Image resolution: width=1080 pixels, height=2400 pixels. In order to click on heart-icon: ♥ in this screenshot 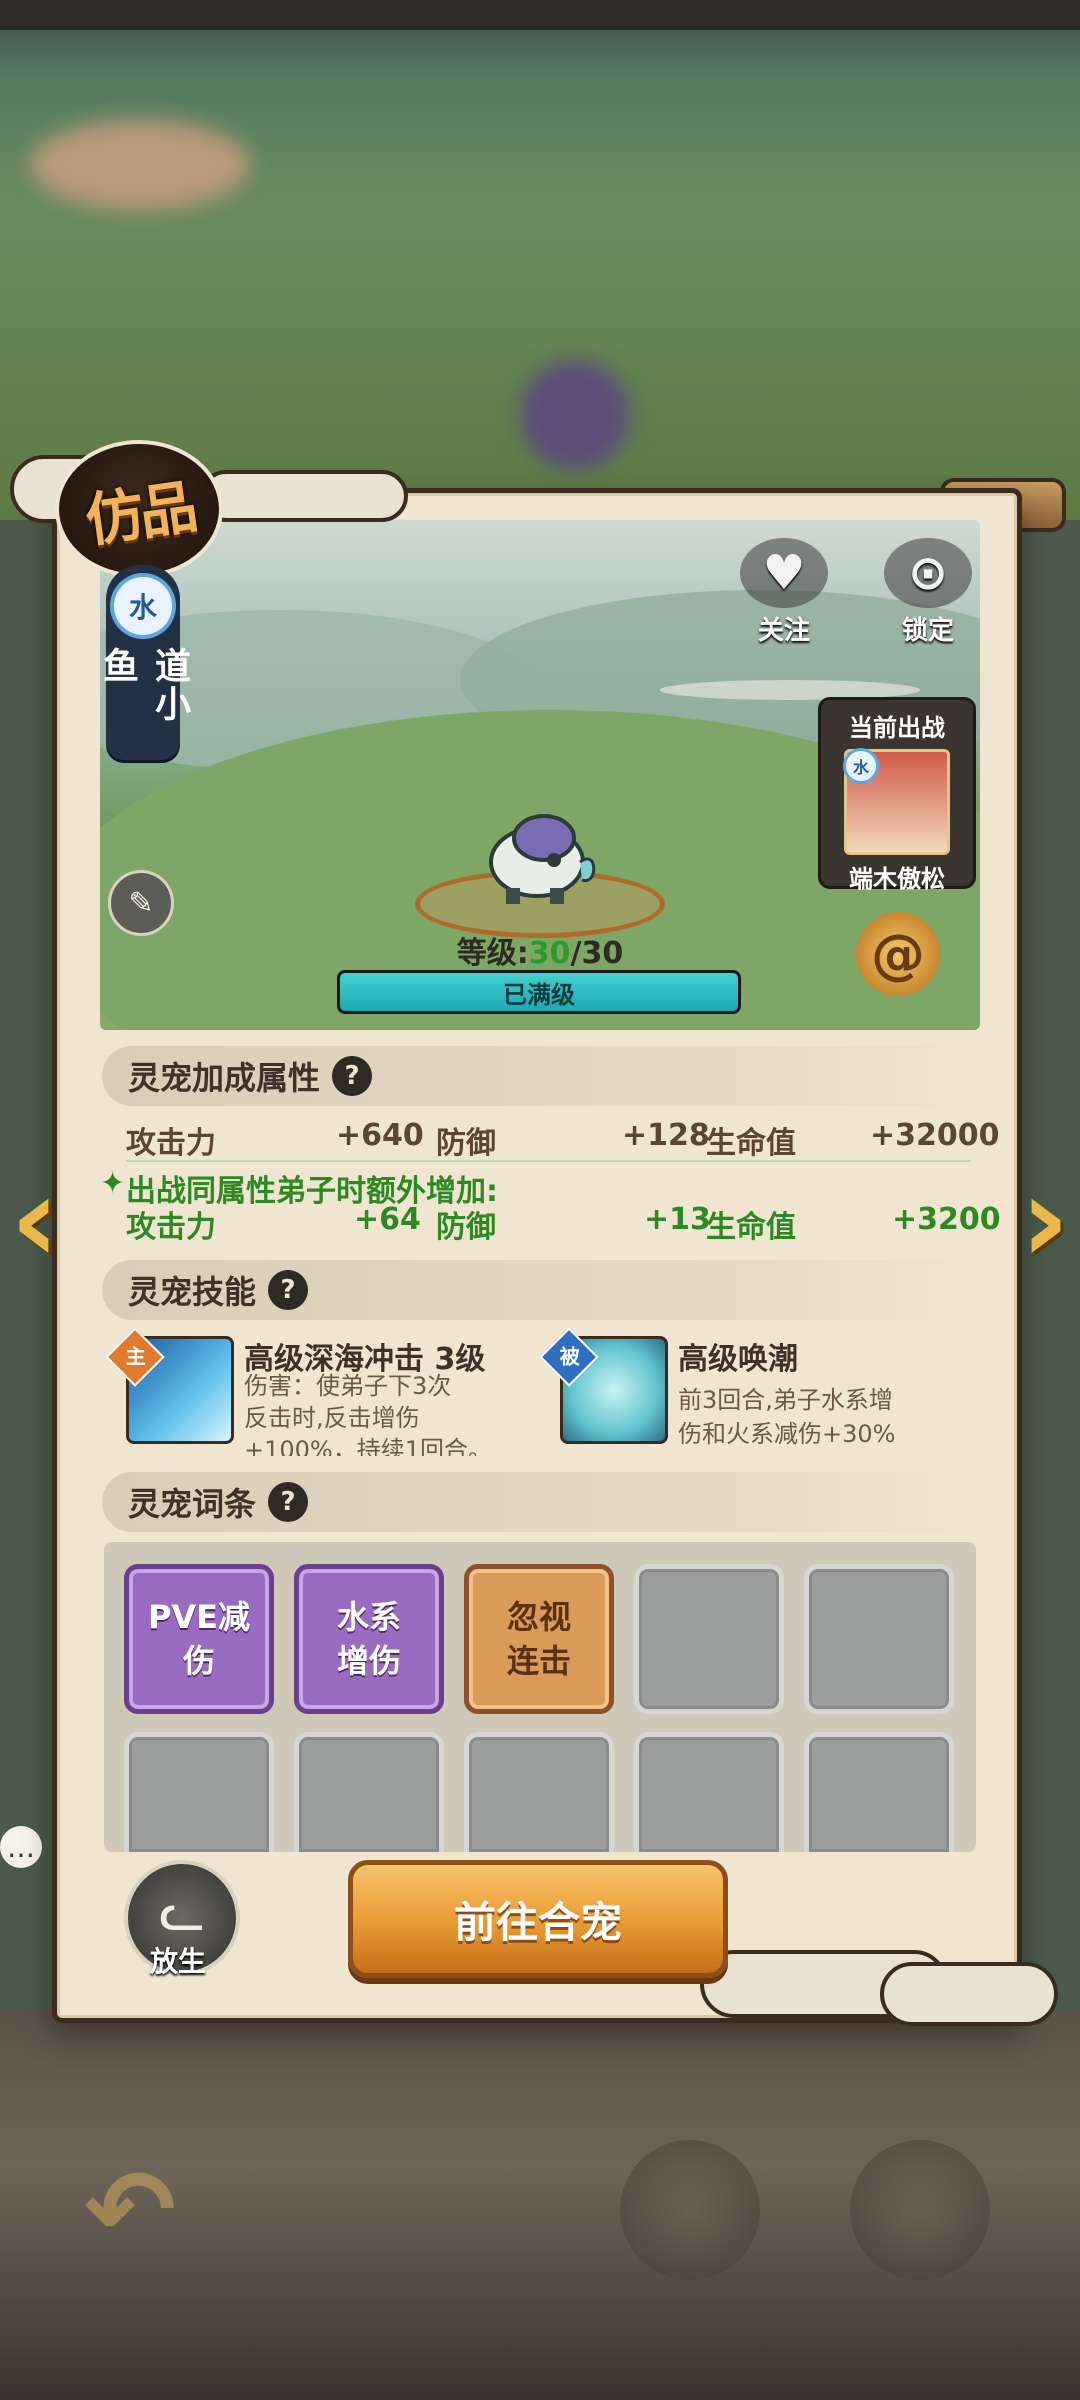, I will do `click(784, 573)`.